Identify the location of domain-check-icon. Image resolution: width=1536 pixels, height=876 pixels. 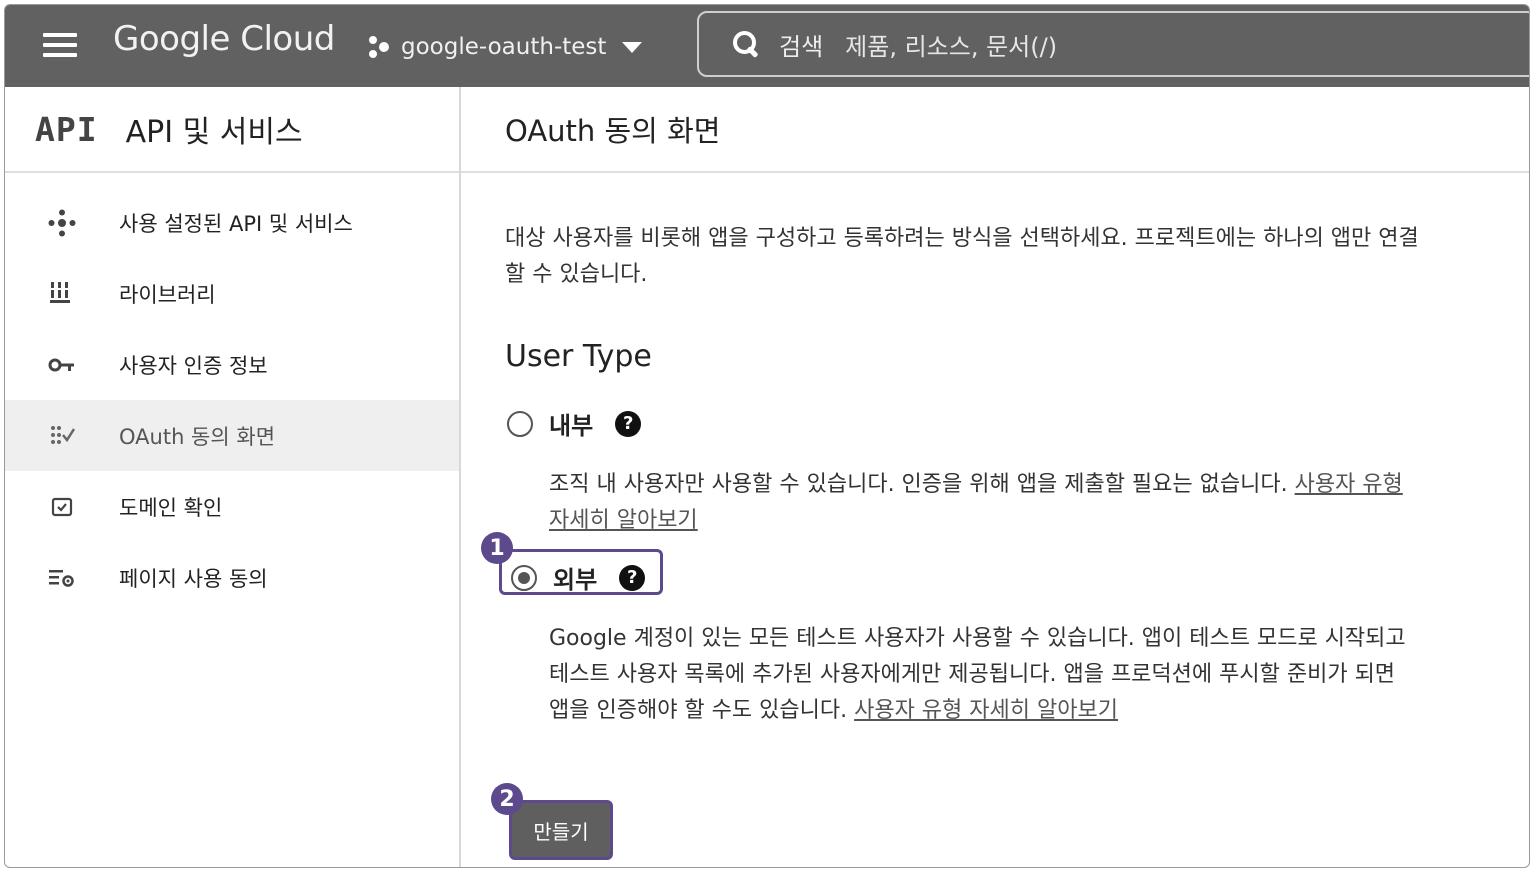
(62, 507).